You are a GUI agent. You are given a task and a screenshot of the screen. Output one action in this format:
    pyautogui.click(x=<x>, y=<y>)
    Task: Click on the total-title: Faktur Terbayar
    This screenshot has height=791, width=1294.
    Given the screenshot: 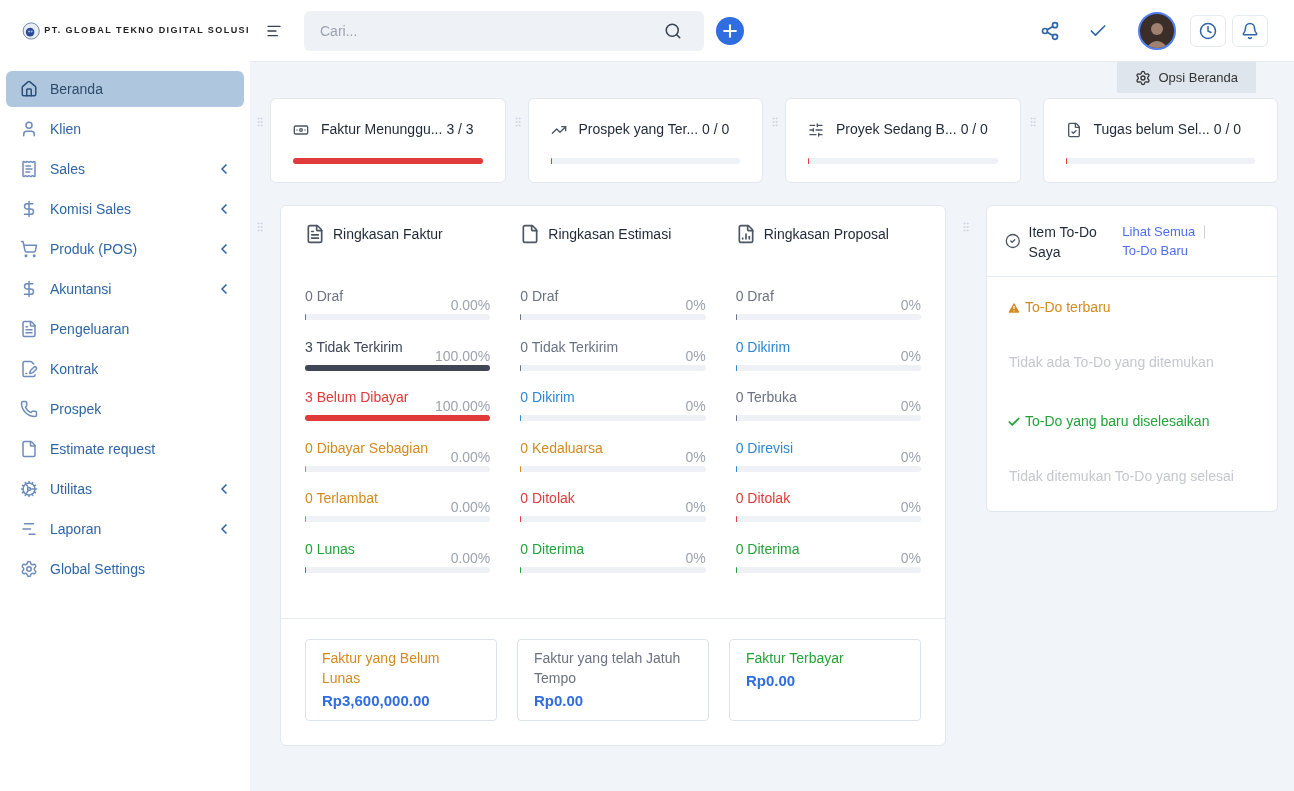 What is the action you would take?
    pyautogui.click(x=795, y=658)
    